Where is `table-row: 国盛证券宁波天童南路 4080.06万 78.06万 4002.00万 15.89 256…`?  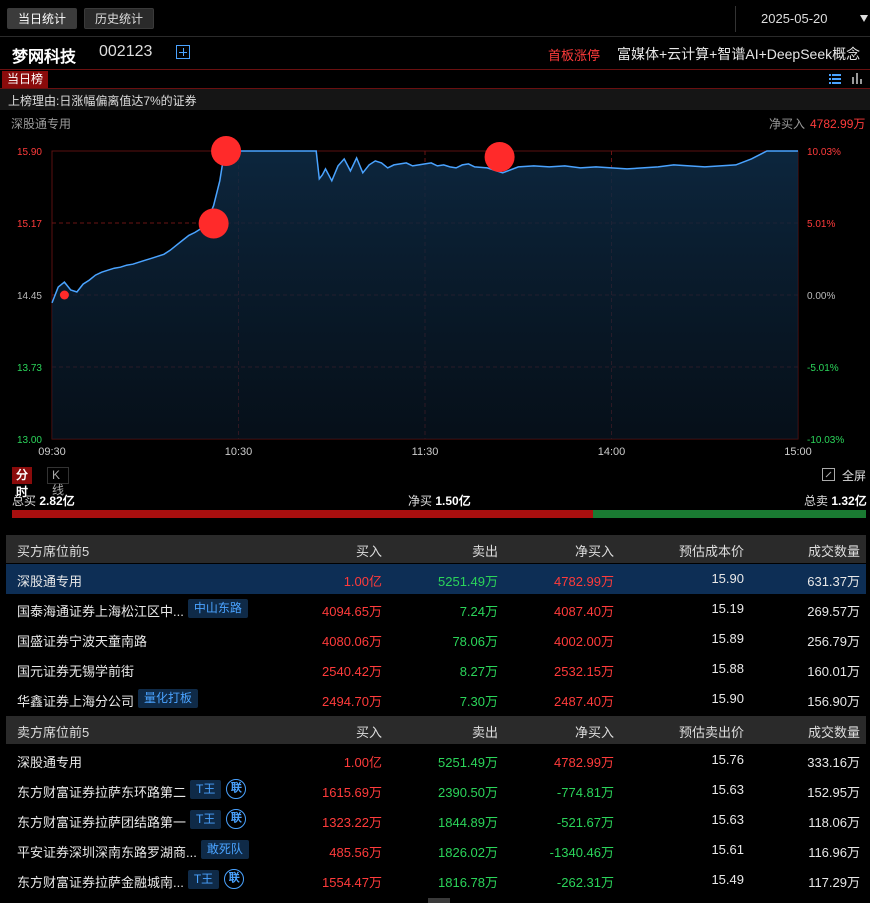
table-row: 国盛证券宁波天童南路 4080.06万 78.06万 4002.00万 15.89 256… is located at coordinates (436, 639).